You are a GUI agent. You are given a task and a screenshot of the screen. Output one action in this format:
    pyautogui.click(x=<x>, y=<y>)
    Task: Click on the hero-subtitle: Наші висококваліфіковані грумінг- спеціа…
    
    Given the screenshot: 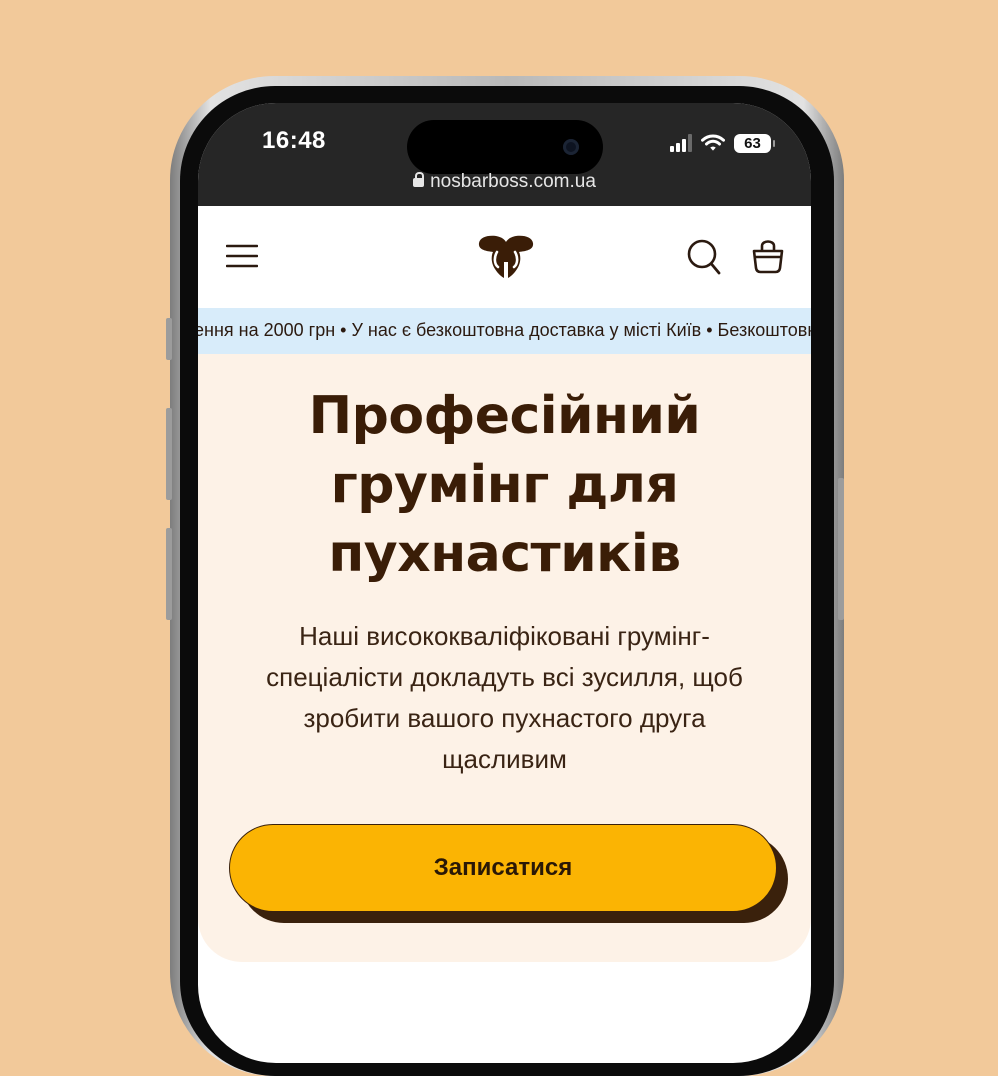 What is the action you would take?
    pyautogui.click(x=504, y=698)
    